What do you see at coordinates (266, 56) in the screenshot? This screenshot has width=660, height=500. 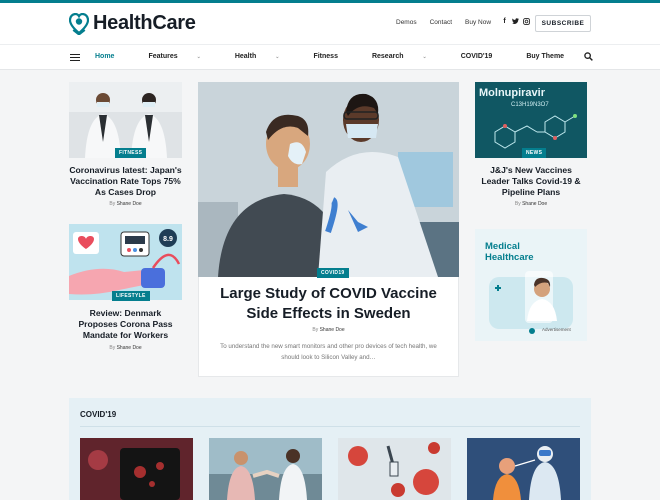 I see `menu-item-health: Health ⌄` at bounding box center [266, 56].